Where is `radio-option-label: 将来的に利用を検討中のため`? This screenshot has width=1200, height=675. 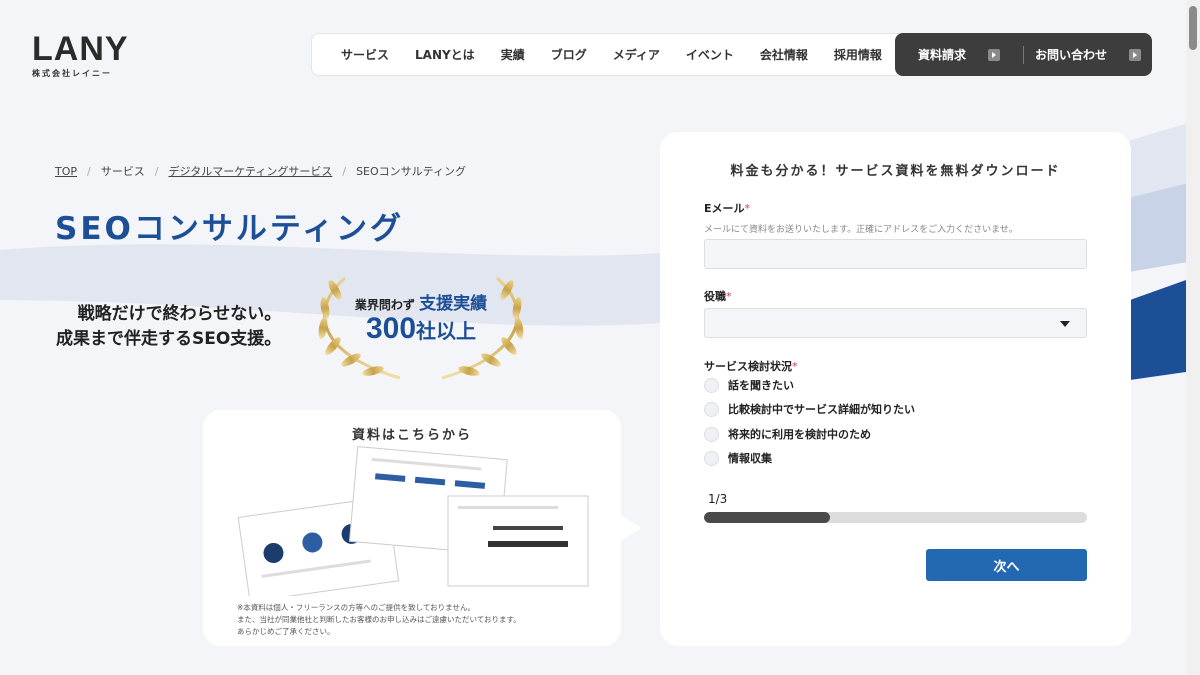 radio-option-label: 将来的に利用を検討中のため is located at coordinates (799, 434).